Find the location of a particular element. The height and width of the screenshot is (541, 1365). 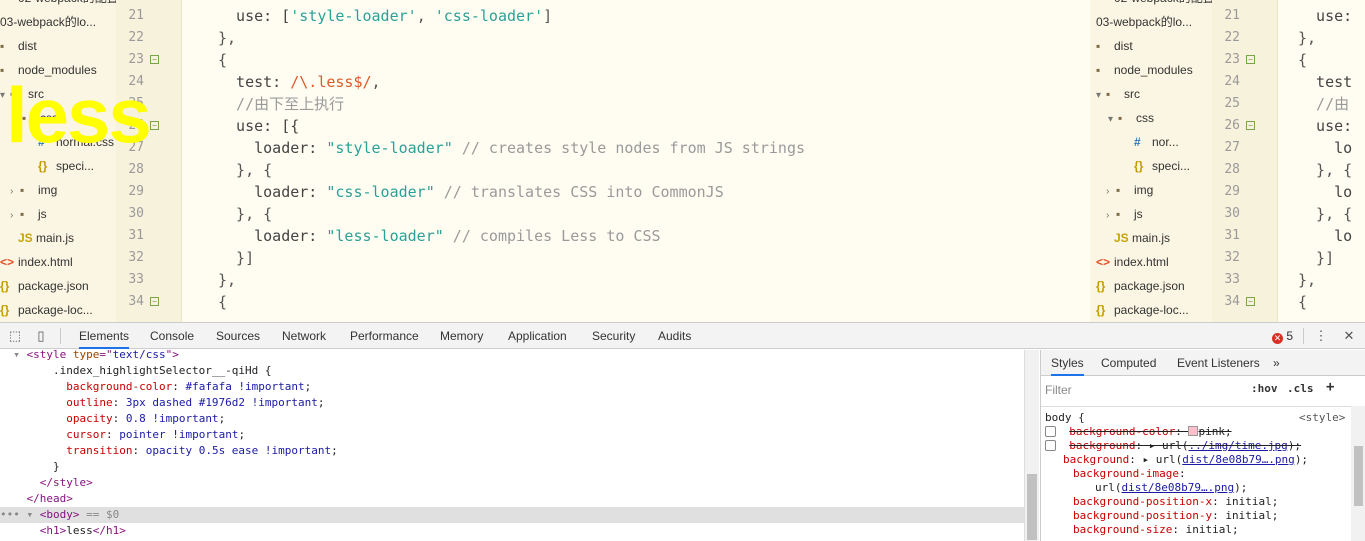

close-devtools-icon: ✕ is located at coordinates (1349, 336).